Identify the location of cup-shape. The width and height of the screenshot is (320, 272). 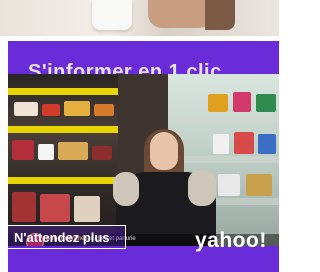
(112, 15).